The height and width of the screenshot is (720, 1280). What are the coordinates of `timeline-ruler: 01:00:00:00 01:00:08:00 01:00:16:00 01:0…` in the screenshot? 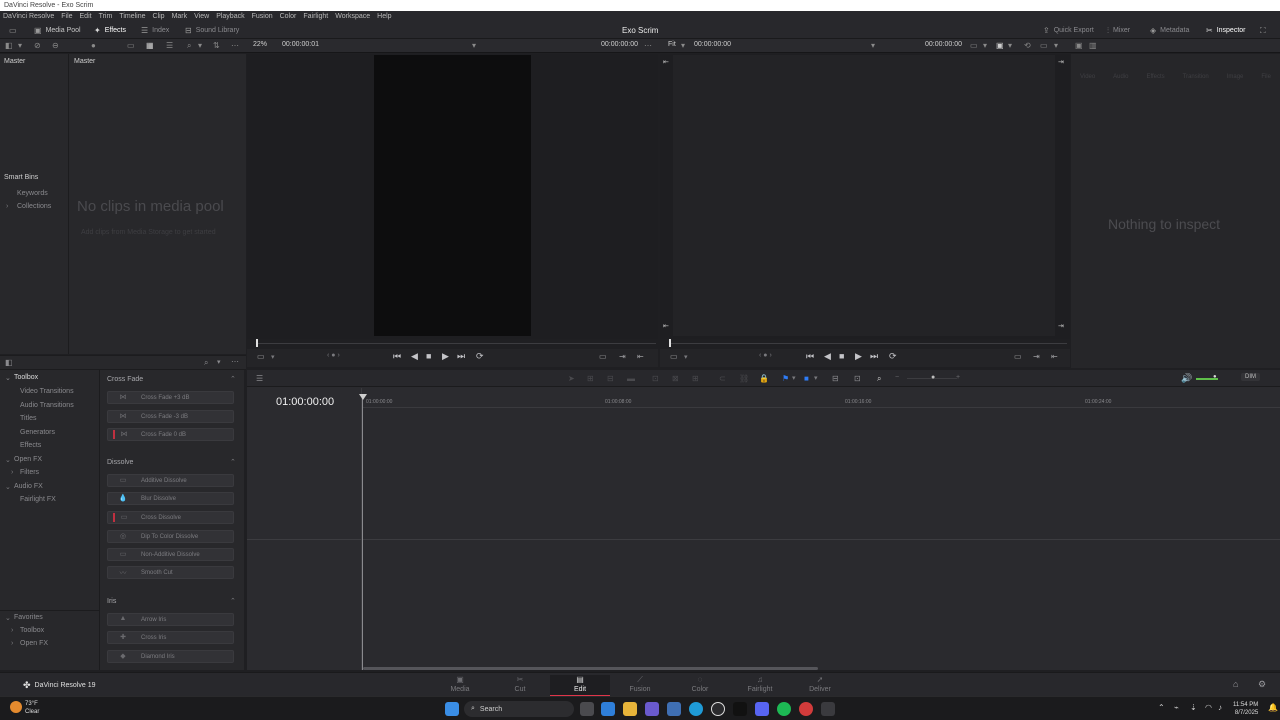 It's located at (821, 401).